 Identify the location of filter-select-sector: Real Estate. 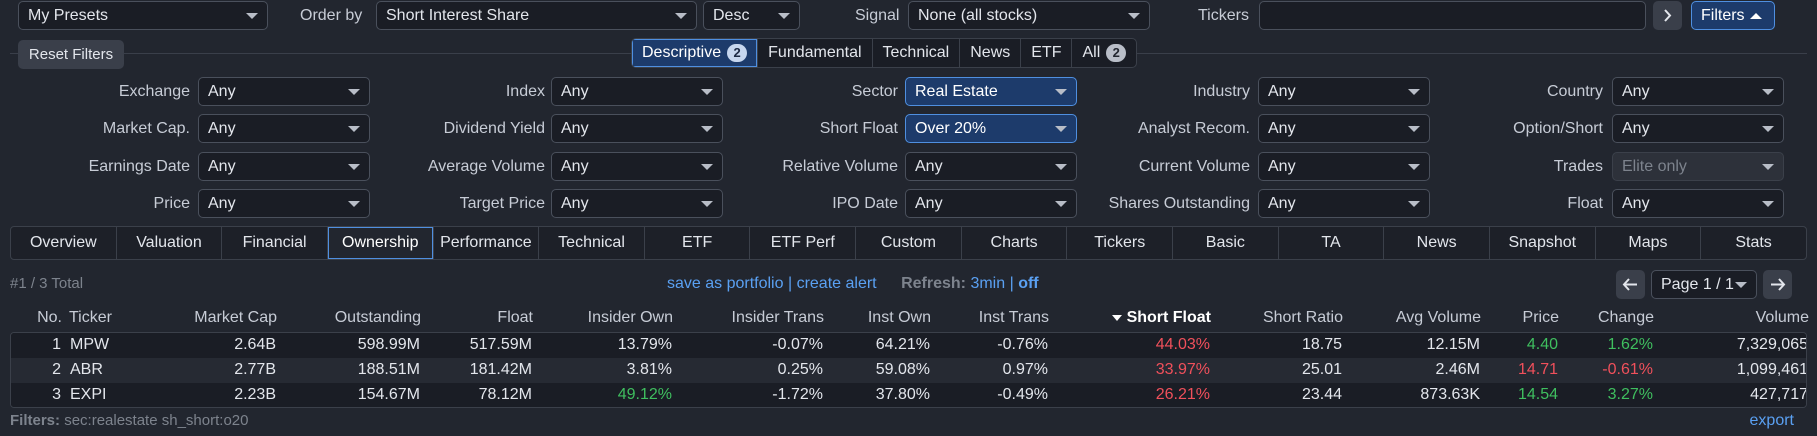
(991, 91).